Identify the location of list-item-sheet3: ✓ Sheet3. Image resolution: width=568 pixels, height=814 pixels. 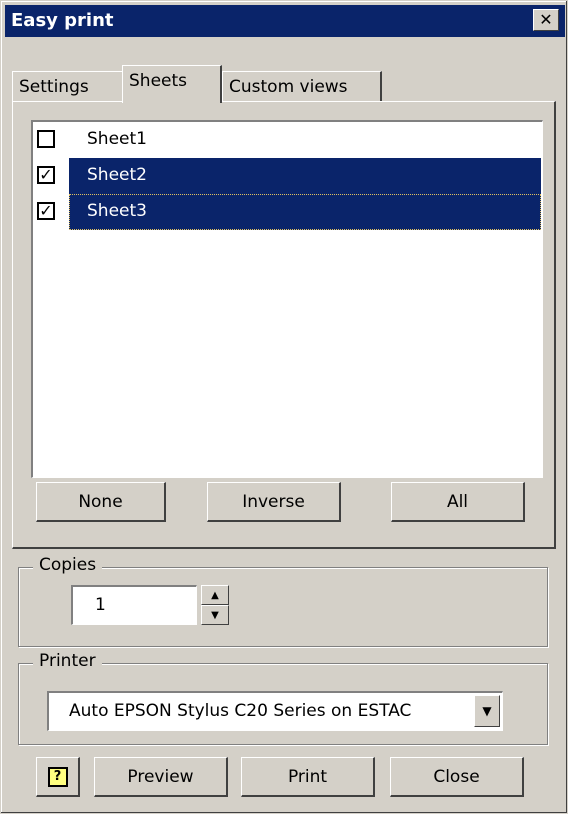
(287, 212).